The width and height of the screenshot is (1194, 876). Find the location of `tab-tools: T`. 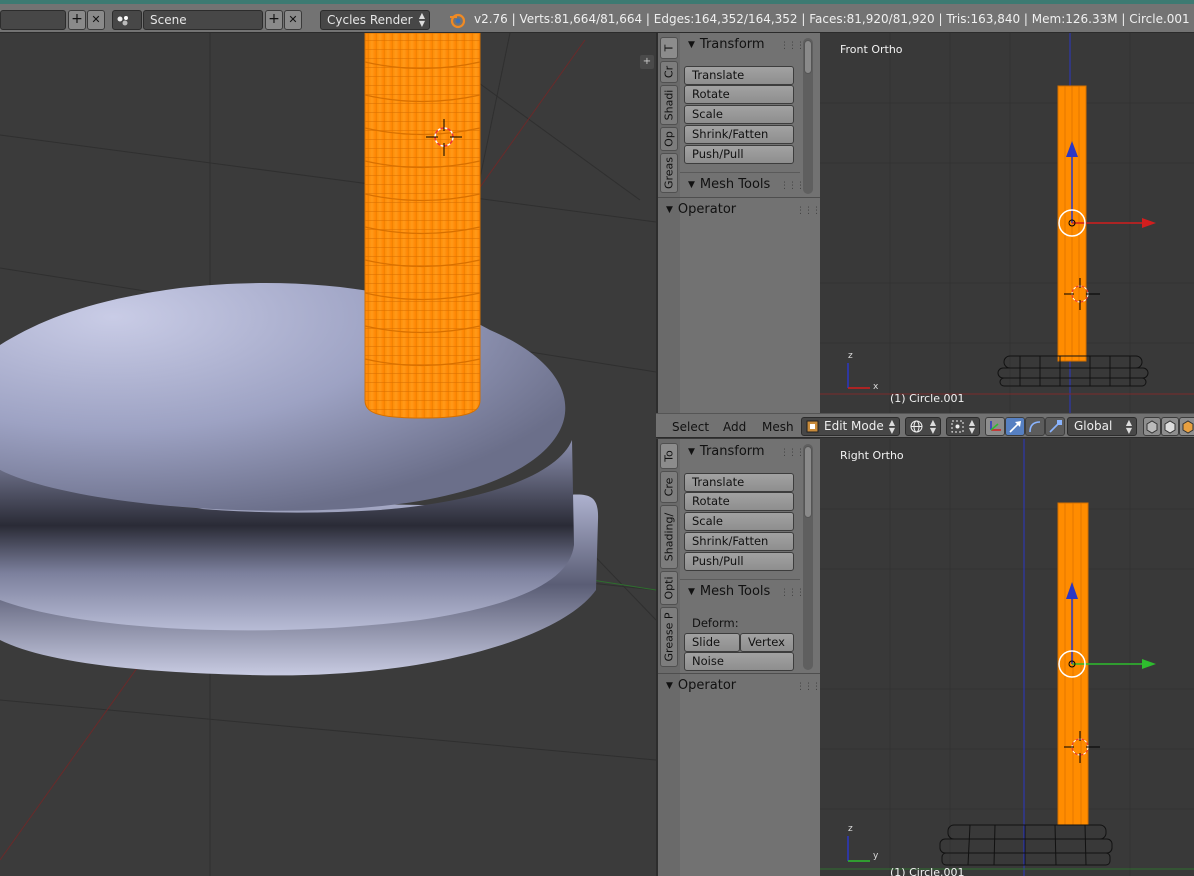

tab-tools: T is located at coordinates (669, 48).